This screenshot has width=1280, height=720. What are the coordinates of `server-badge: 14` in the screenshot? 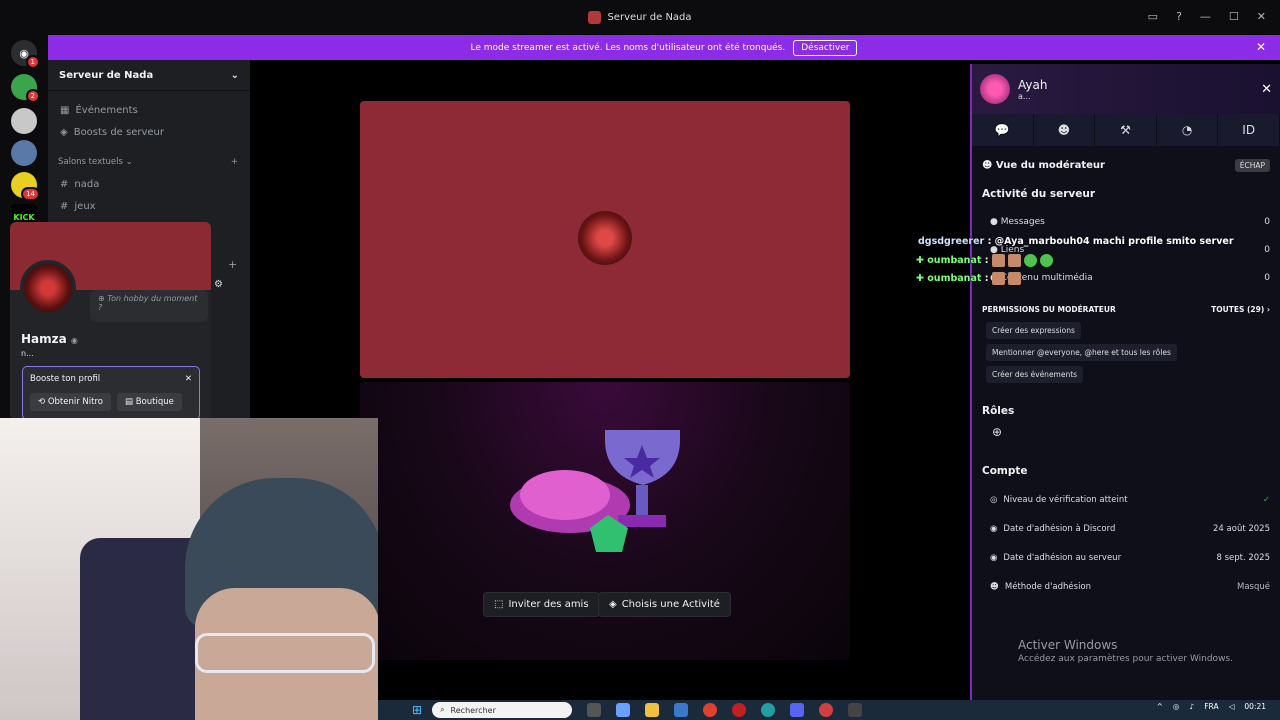 It's located at (30, 194).